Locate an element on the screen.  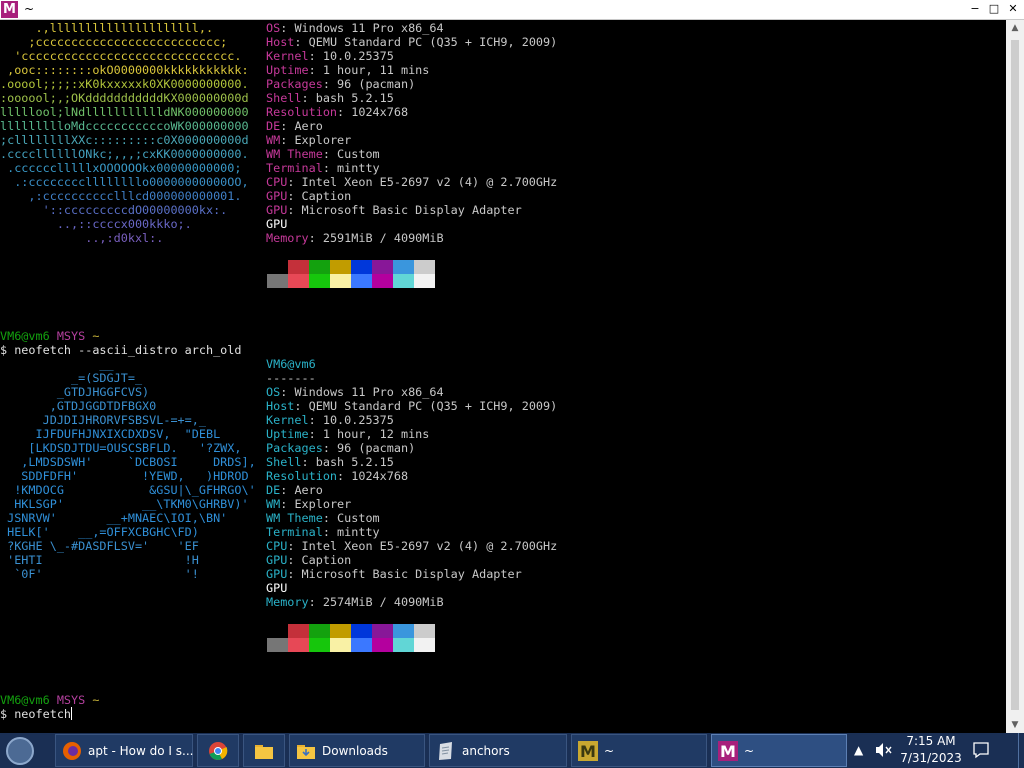
close-button: ✕ is located at coordinates (1013, 9).